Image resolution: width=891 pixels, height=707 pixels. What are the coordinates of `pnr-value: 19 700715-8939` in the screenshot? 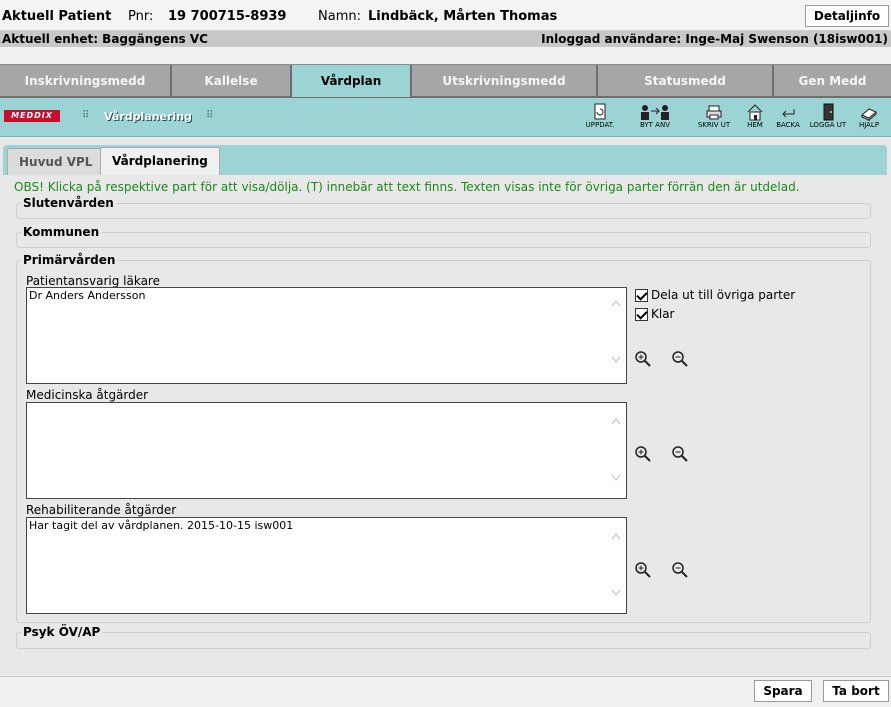 It's located at (227, 16).